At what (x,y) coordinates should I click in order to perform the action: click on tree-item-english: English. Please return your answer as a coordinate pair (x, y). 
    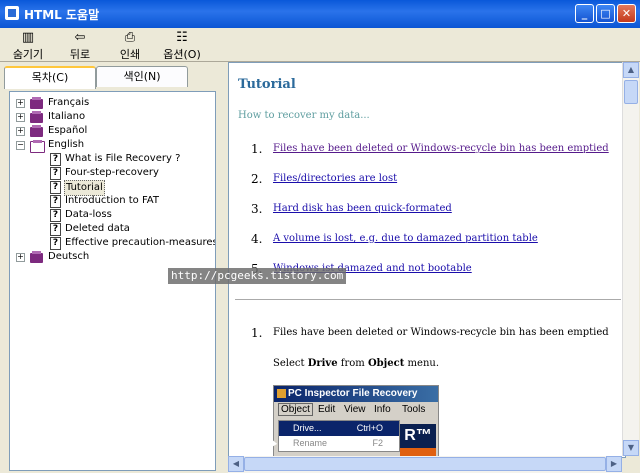
    Looking at the image, I should click on (66, 145).